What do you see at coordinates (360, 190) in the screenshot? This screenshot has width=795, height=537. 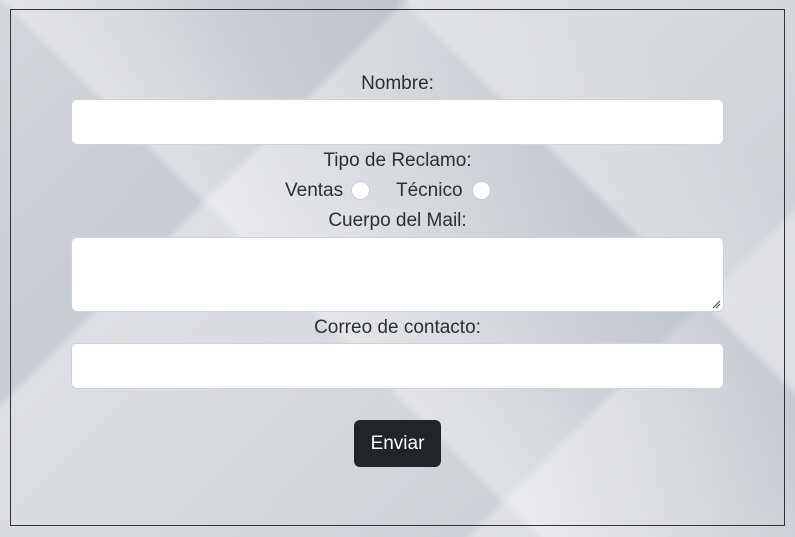 I see `radio-ventas` at bounding box center [360, 190].